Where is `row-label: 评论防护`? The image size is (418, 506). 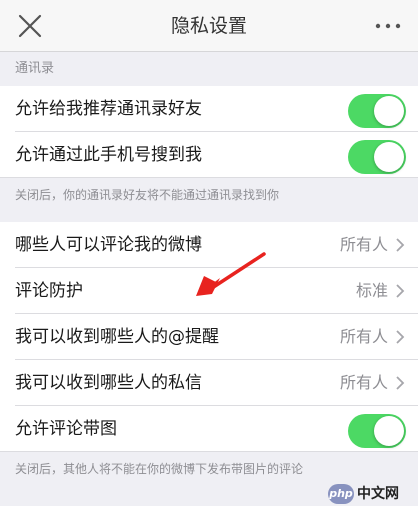 row-label: 评论防护 is located at coordinates (49, 291).